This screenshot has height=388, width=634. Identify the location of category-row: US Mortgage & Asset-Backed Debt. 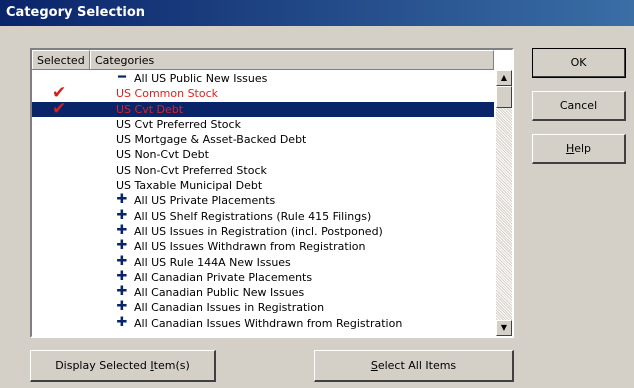
(263, 139).